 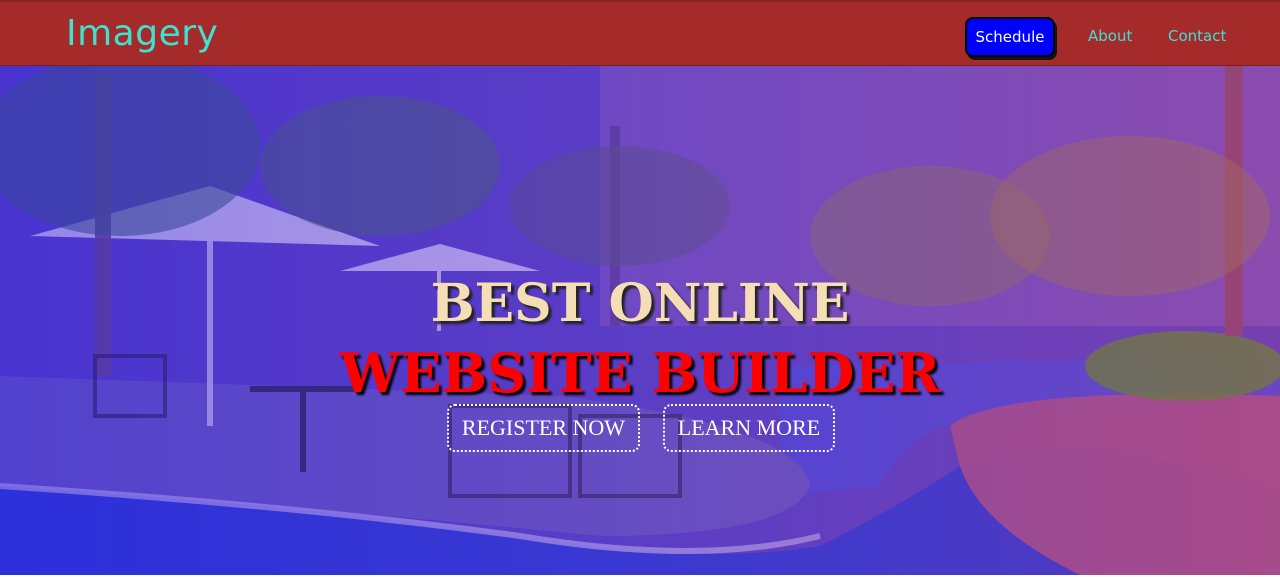 What do you see at coordinates (749, 428) in the screenshot?
I see `learn-more-button: LEARN MORE` at bounding box center [749, 428].